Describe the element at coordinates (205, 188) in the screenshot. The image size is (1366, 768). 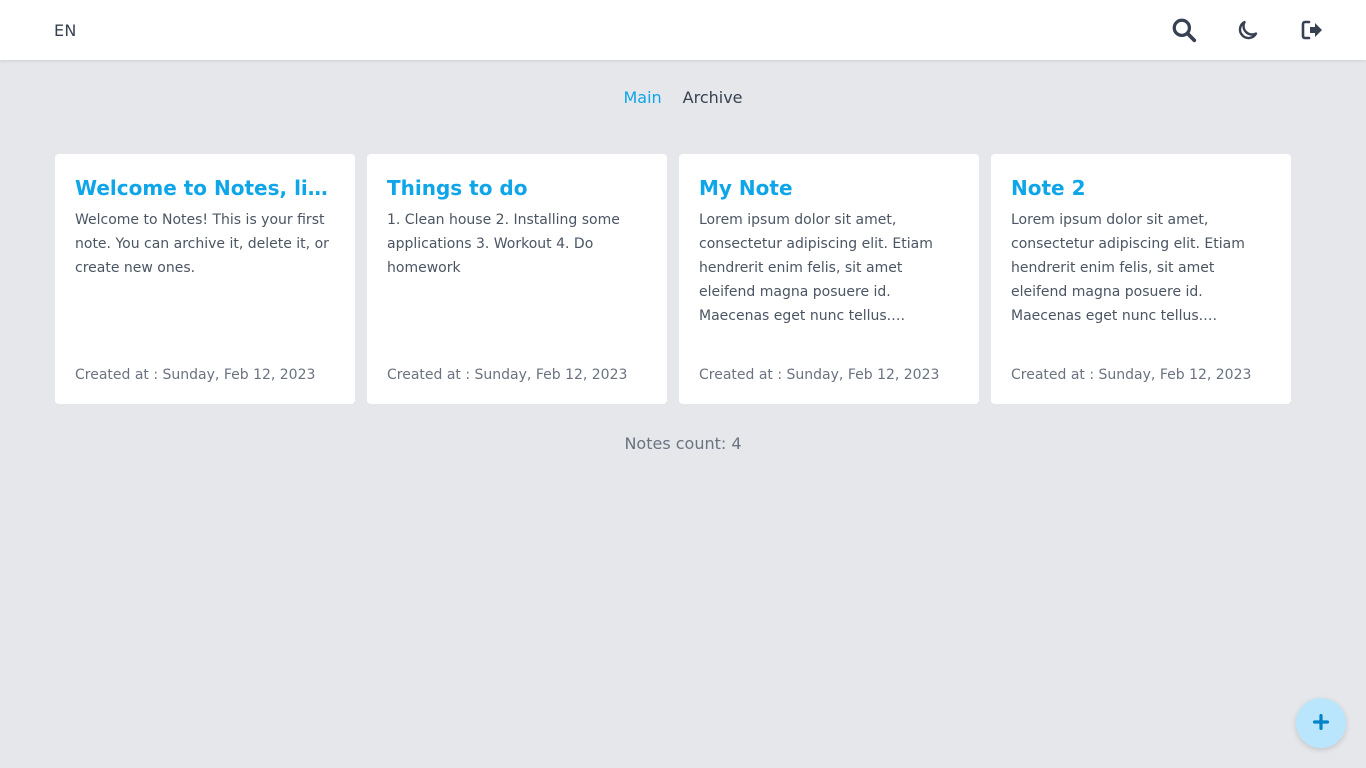
I see `note-title: Welcome to Notes, lipsum` at that location.